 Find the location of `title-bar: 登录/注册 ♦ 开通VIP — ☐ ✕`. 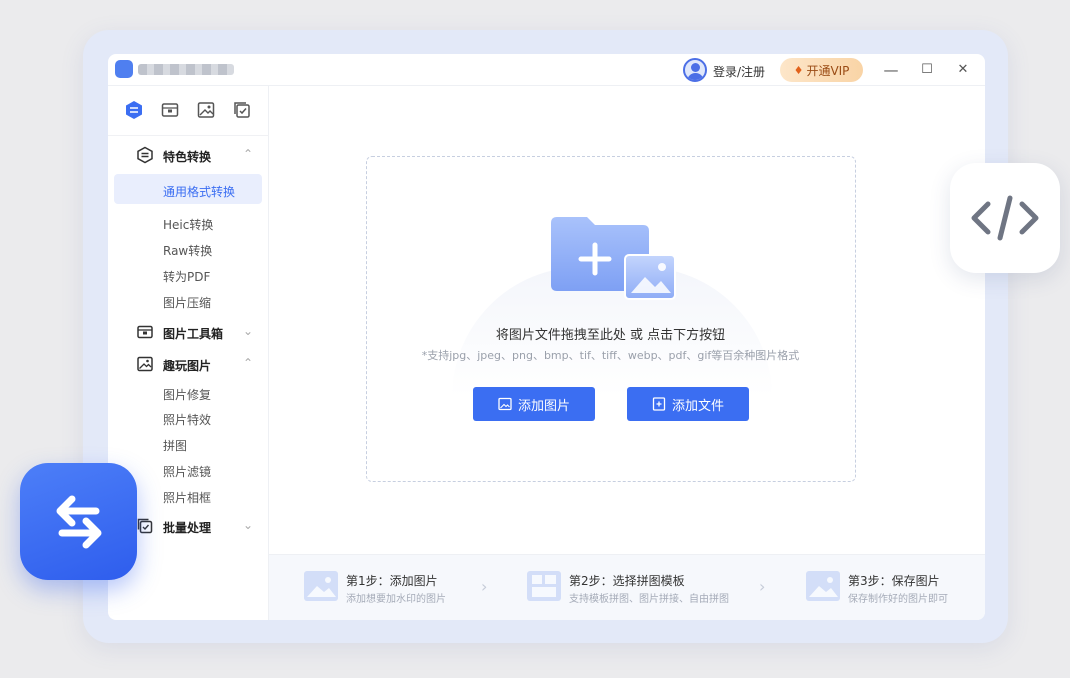

title-bar: 登录/注册 ♦ 开通VIP — ☐ ✕ is located at coordinates (546, 70).